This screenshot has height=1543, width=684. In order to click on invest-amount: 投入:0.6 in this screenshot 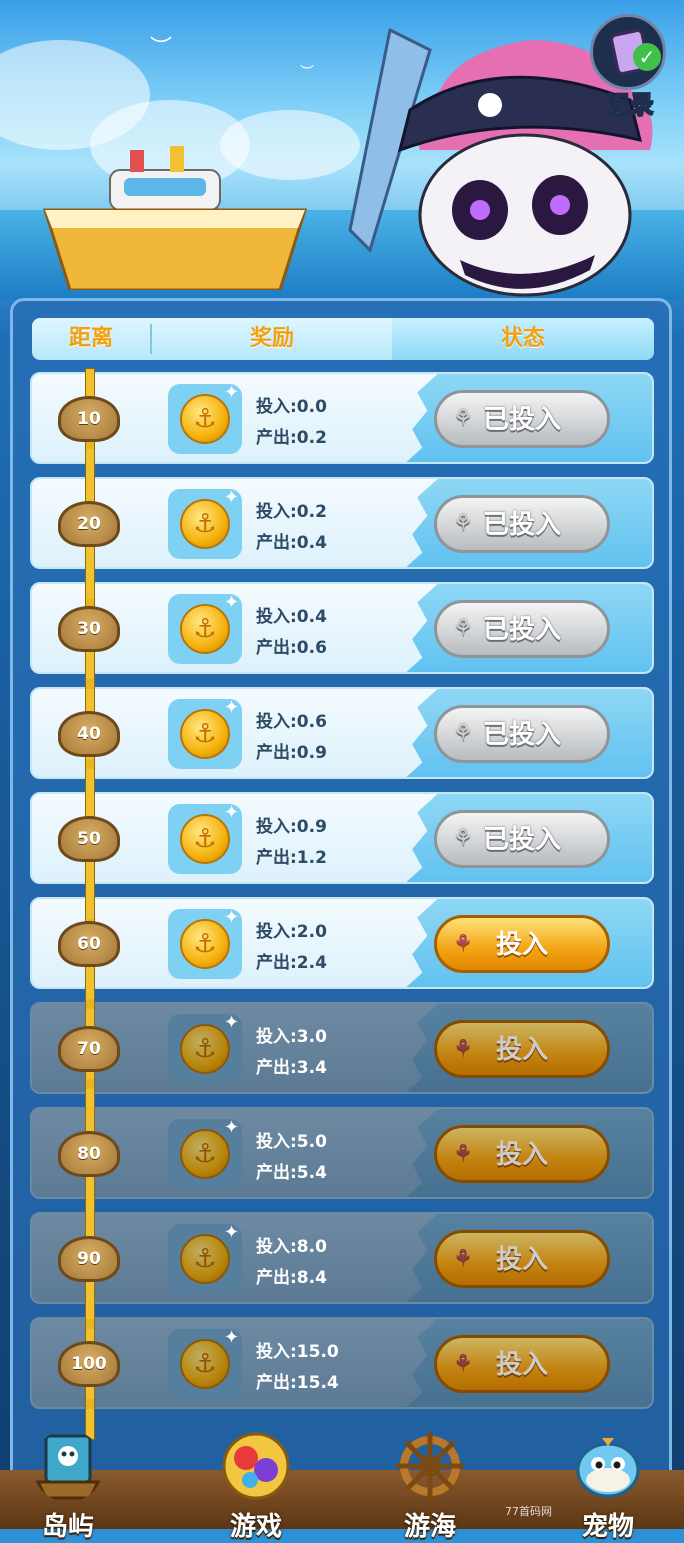, I will do `click(291, 722)`.